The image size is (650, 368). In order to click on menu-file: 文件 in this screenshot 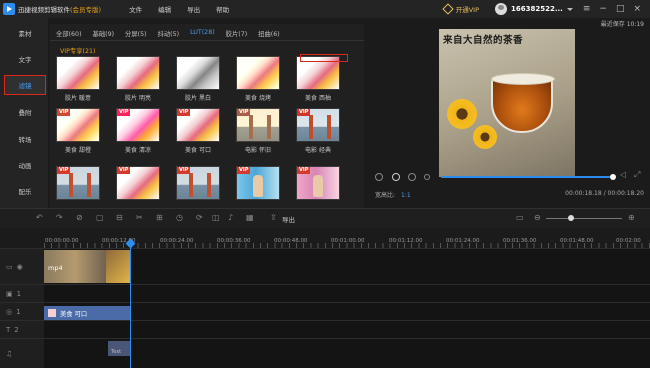, I will do `click(135, 9)`.